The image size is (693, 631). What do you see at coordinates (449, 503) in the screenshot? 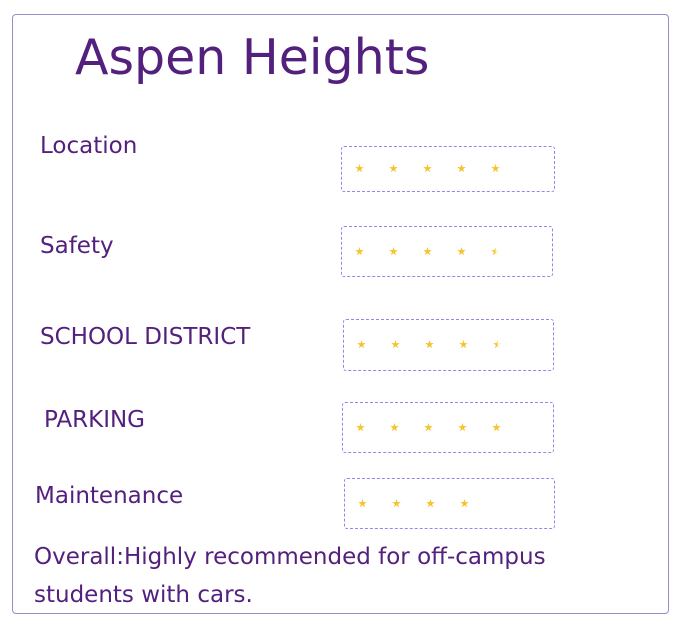
I see `star-rating-maintenance` at bounding box center [449, 503].